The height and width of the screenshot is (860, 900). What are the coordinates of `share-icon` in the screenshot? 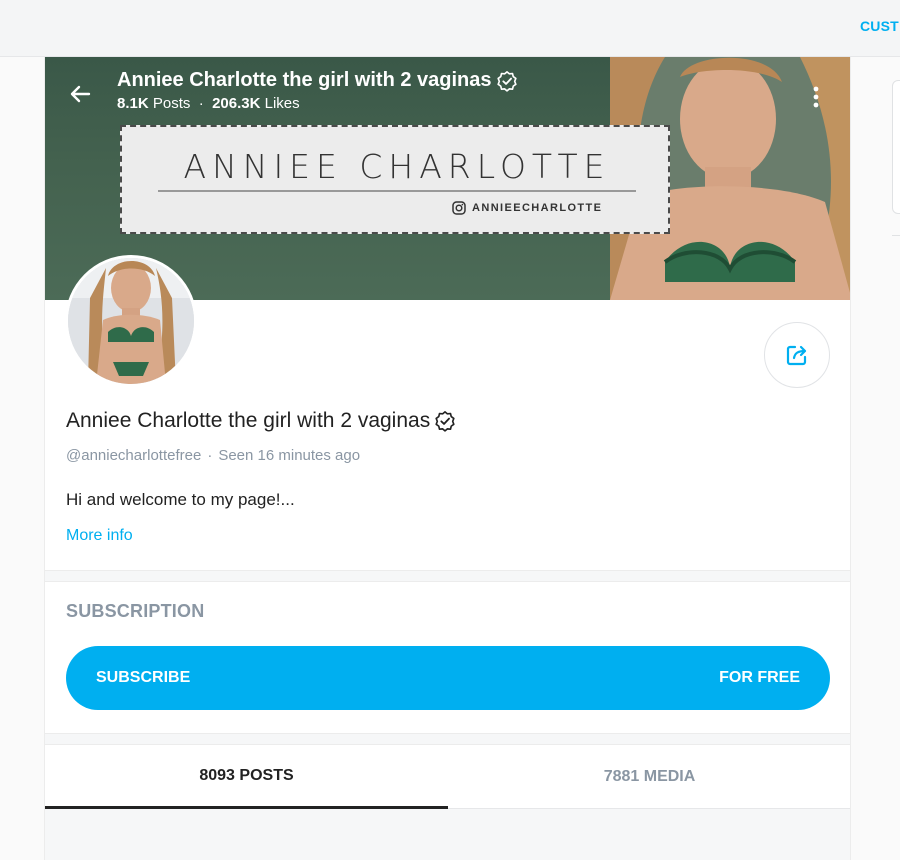 It's located at (796, 355).